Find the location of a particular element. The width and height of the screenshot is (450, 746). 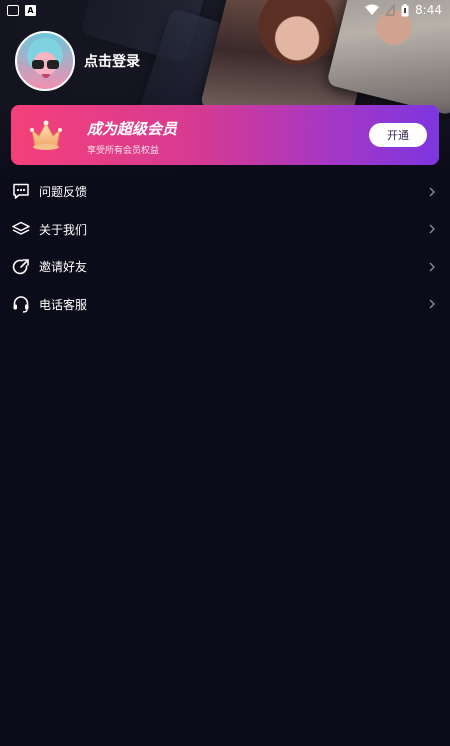

menu-item-label: 邀请好友 is located at coordinates (63, 267).